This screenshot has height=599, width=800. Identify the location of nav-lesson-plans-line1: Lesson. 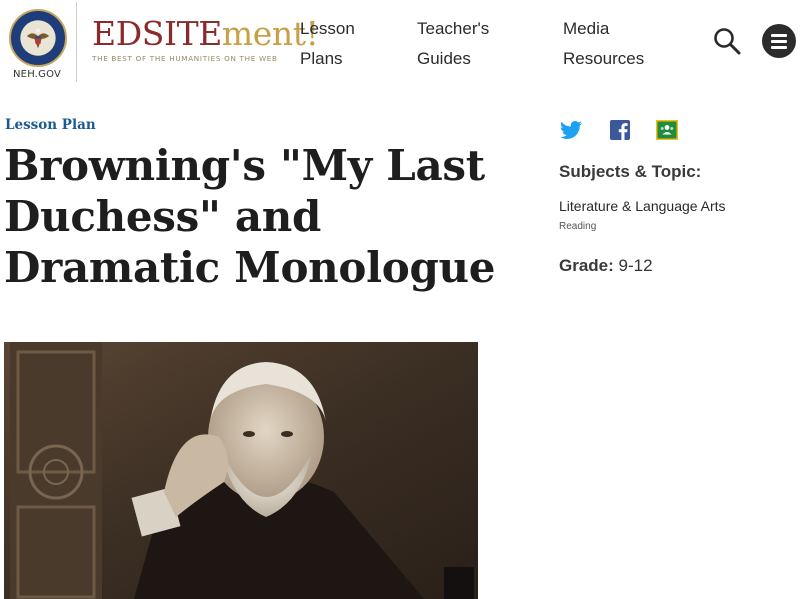
(327, 28).